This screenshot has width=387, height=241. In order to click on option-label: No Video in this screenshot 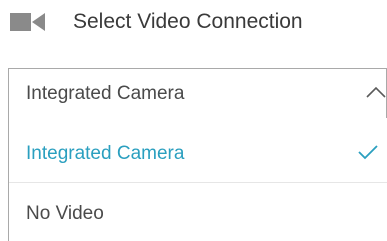, I will do `click(65, 213)`.